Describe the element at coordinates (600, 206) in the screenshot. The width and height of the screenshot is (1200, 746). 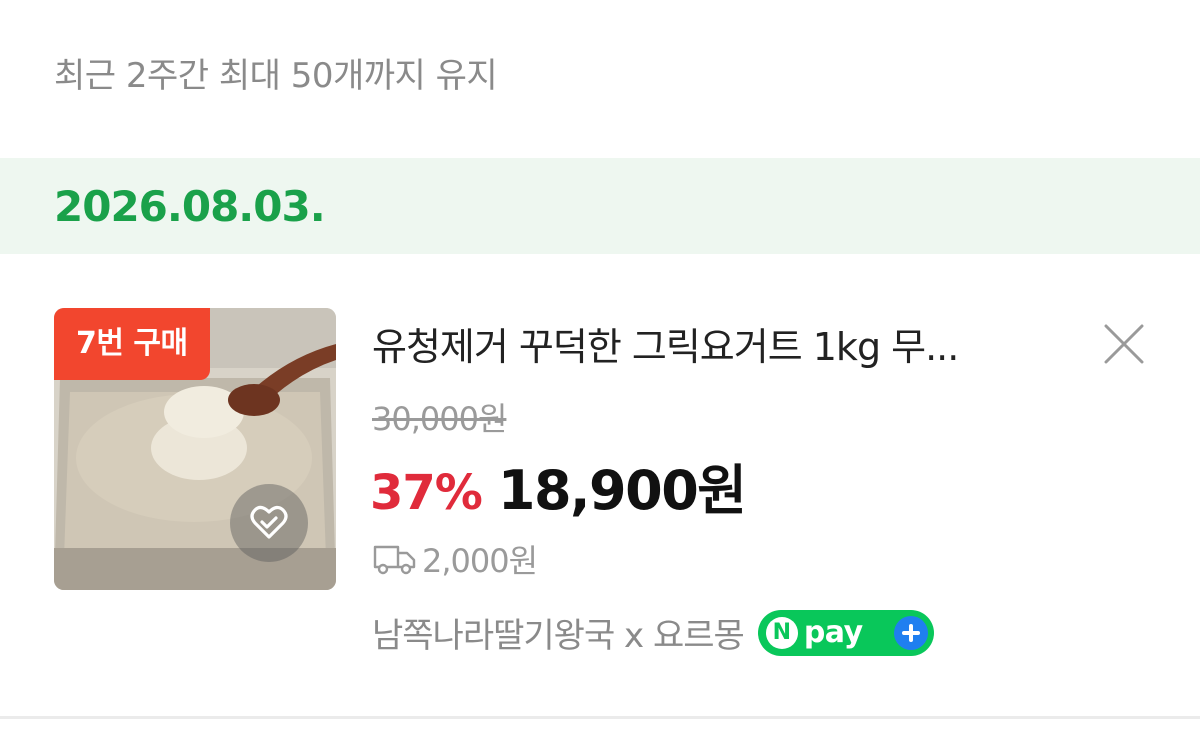
I see `date-group-header: 2026.08.03.` at that location.